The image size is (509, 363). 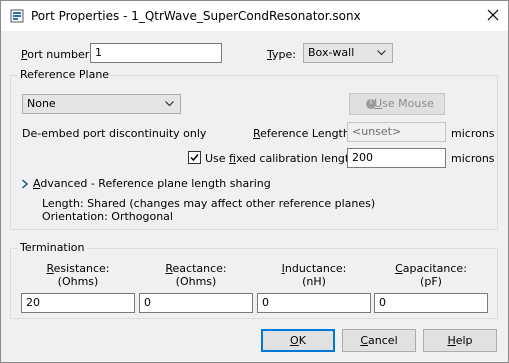 What do you see at coordinates (377, 131) in the screenshot?
I see `reference-length-value: <unset>` at bounding box center [377, 131].